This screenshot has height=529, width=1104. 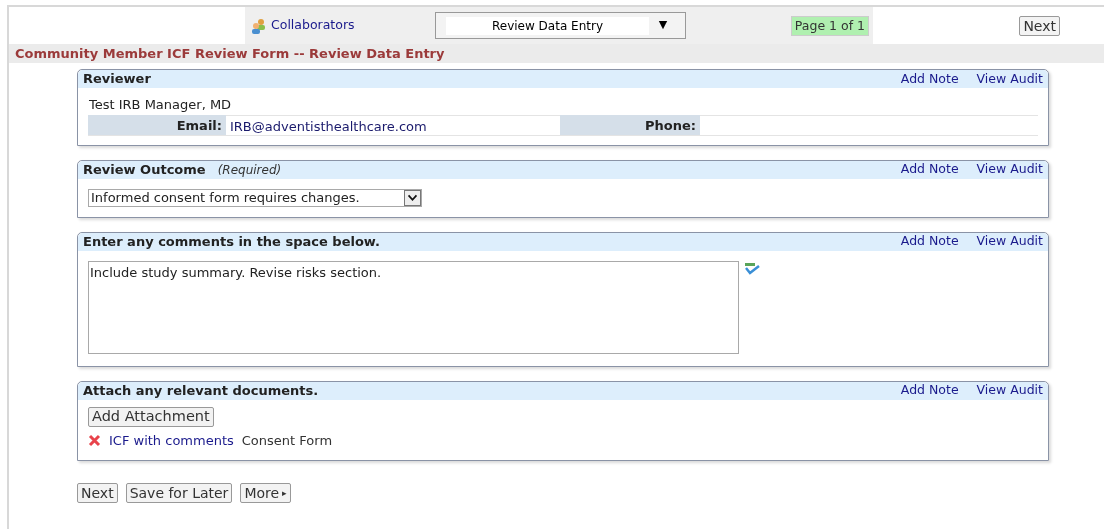 I want to click on people-icon, so click(x=259, y=25).